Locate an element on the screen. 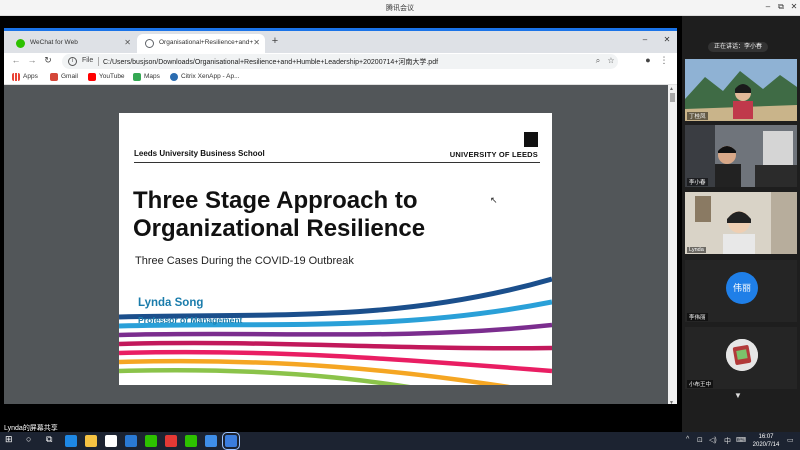 This screenshot has width=800, height=450. tray-overflow-icon: ^ is located at coordinates (687, 439).